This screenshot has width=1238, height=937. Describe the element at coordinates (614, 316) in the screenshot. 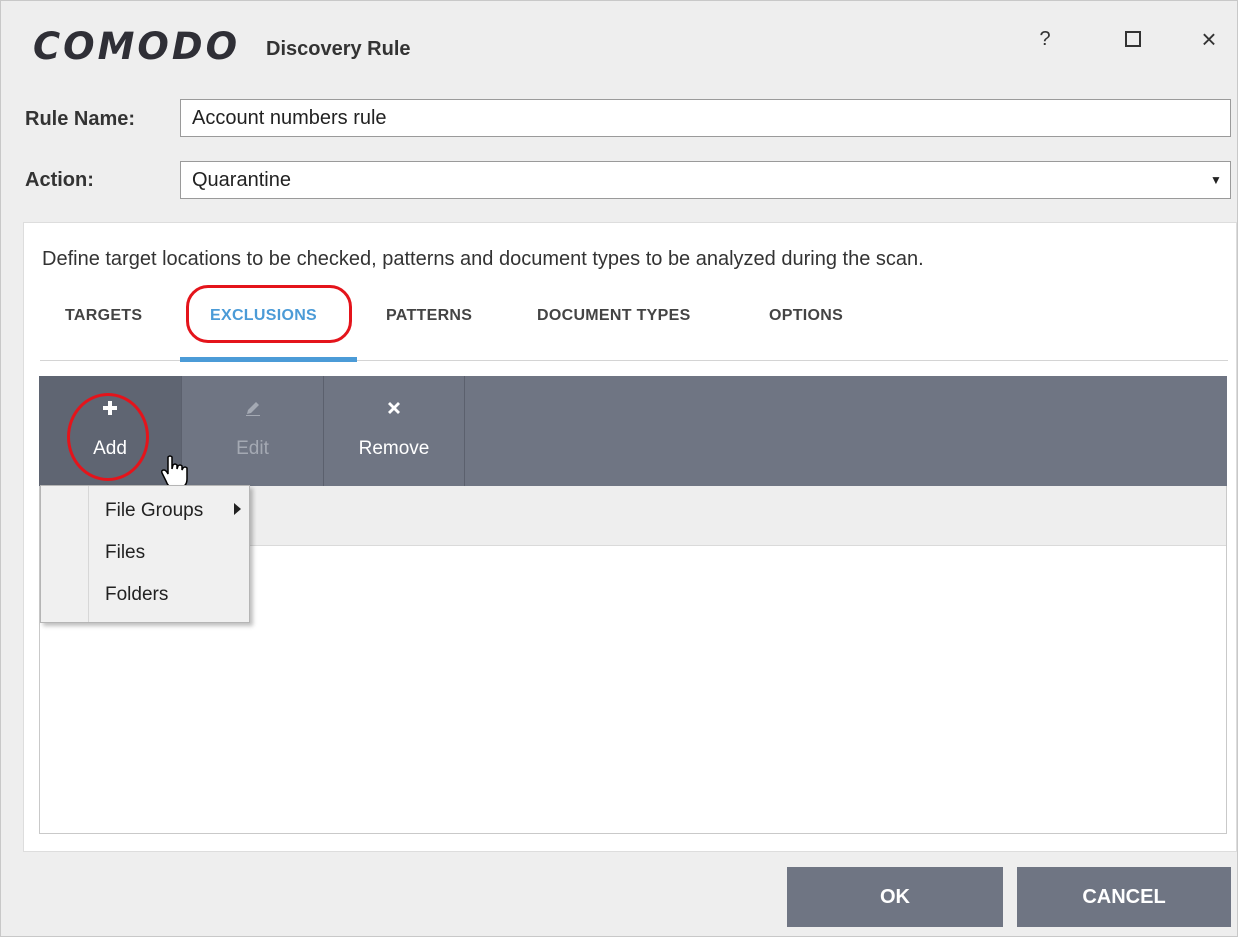

I see `tab-document-types: DOCUMENT TYPES` at that location.